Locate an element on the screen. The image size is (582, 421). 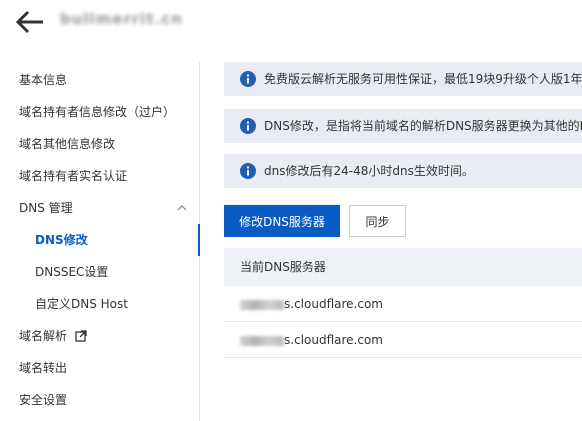
sidebar-item-custom-dns-host: 自定义DNS Host is located at coordinates (99, 304).